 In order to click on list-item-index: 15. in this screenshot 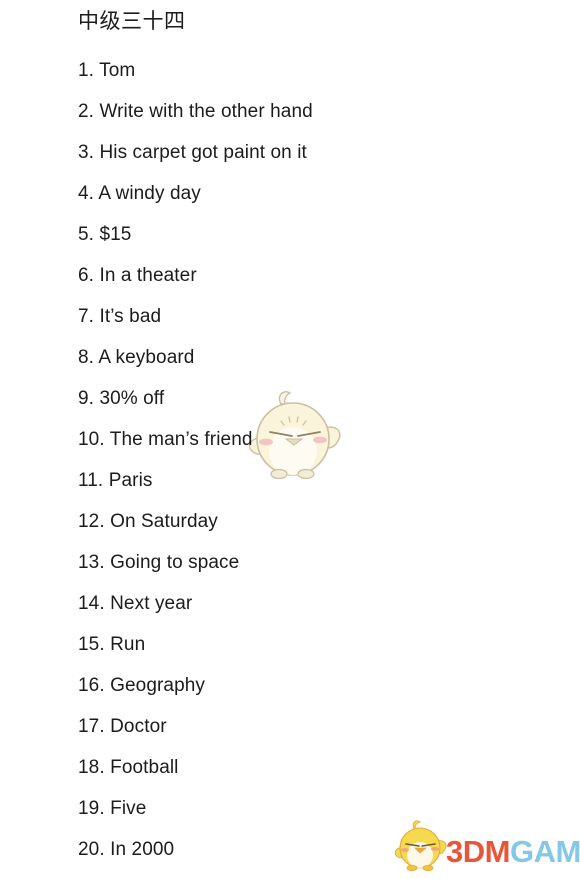, I will do `click(91, 644)`.